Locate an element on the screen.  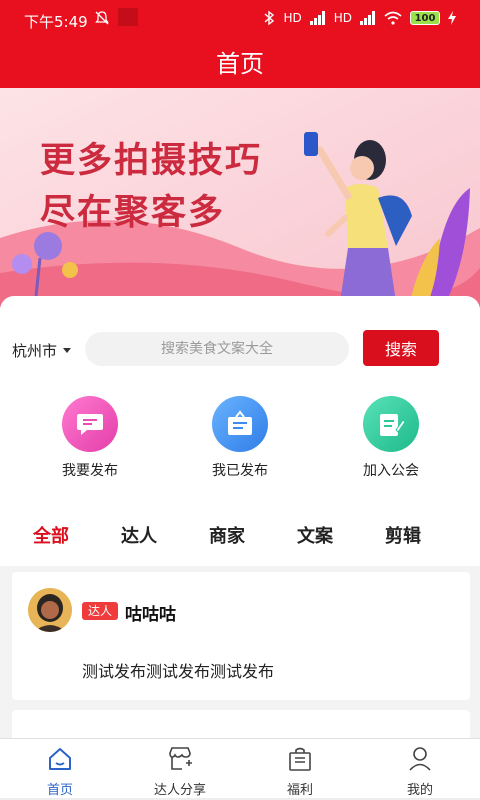
page-title: 首页 is located at coordinates (240, 64).